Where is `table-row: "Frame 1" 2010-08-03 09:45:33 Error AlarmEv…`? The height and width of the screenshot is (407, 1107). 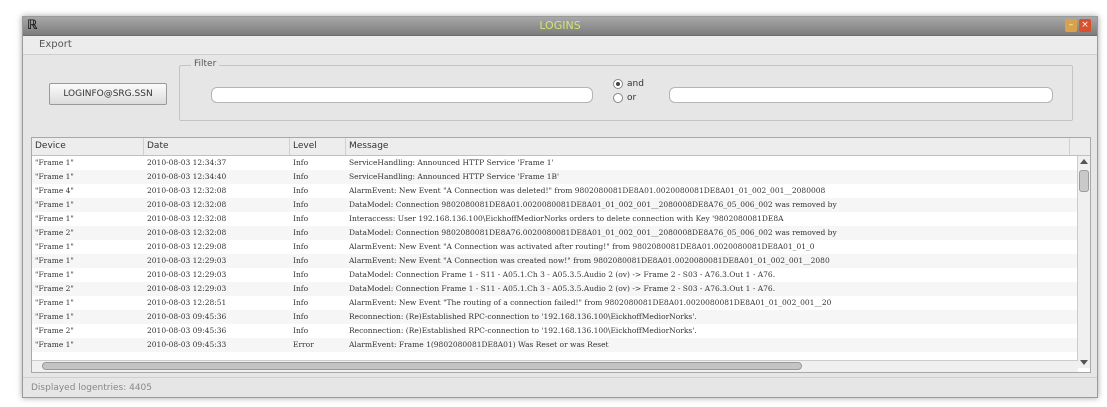 table-row: "Frame 1" 2010-08-03 09:45:33 Error AlarmEv… is located at coordinates (561, 345).